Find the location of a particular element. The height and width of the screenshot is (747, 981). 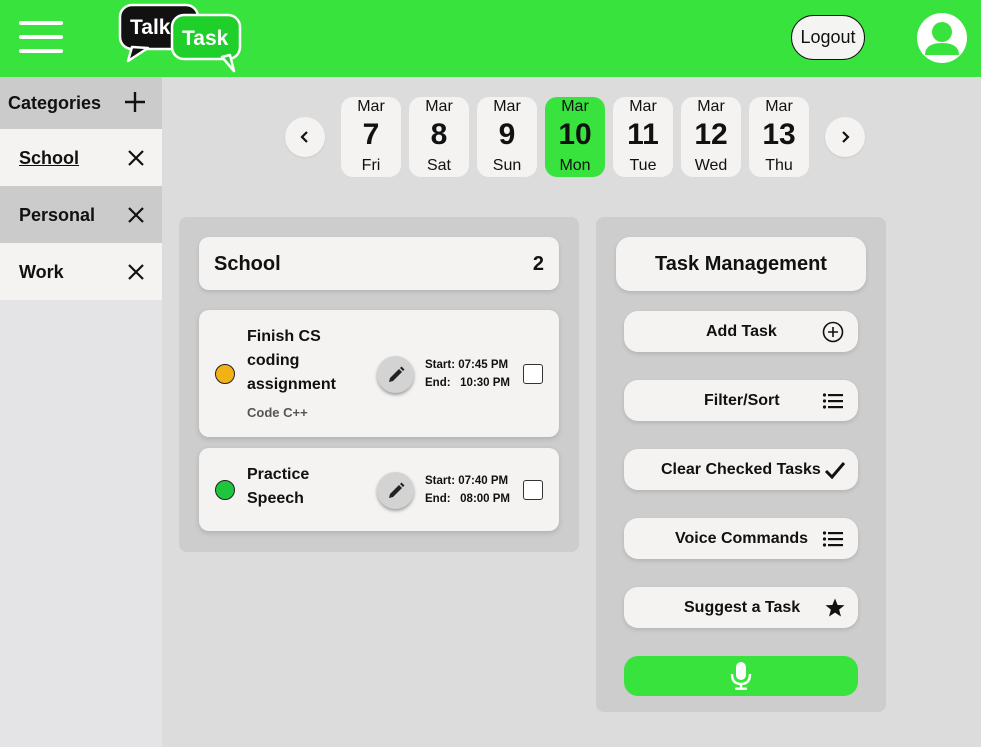

task-list-title: School is located at coordinates (247, 264).